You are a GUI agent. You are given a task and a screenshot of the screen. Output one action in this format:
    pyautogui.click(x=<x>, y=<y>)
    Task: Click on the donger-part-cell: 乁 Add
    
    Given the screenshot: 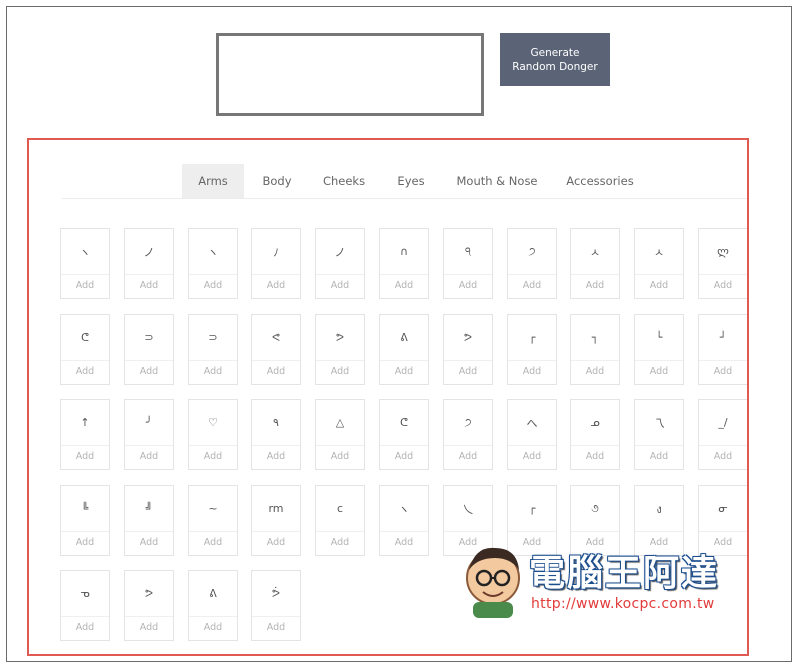 What is the action you would take?
    pyautogui.click(x=659, y=434)
    